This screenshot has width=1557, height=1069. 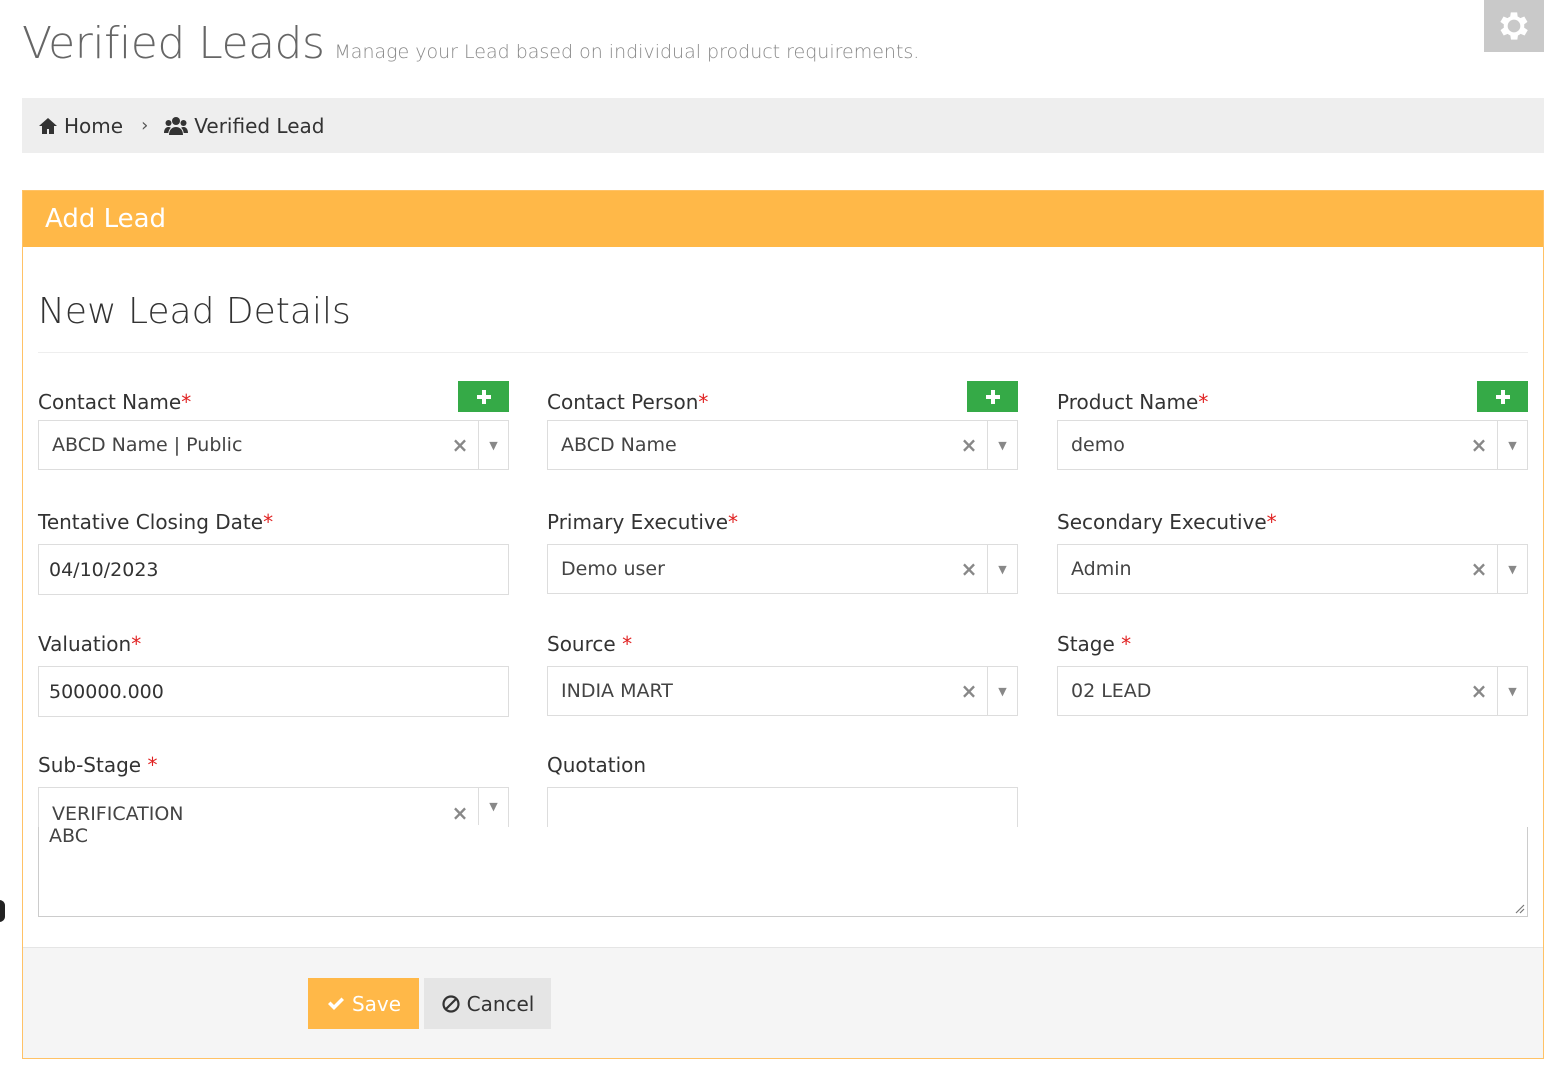 What do you see at coordinates (500, 1003) in the screenshot?
I see `cancel-label: Cancel` at bounding box center [500, 1003].